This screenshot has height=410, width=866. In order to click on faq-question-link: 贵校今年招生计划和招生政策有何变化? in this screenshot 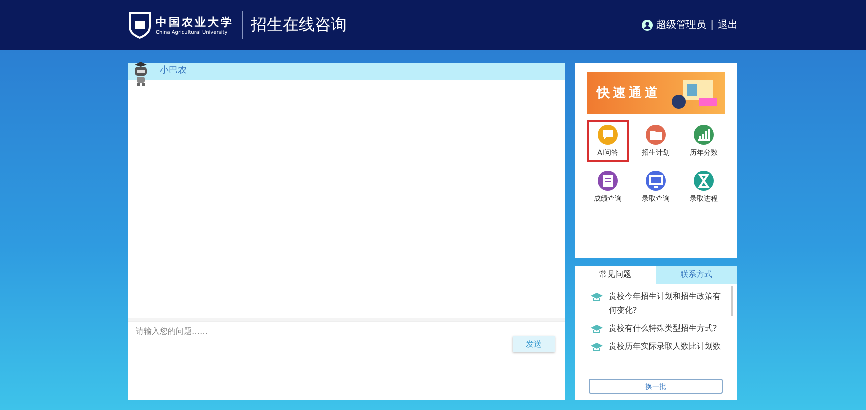, I will do `click(666, 304)`.